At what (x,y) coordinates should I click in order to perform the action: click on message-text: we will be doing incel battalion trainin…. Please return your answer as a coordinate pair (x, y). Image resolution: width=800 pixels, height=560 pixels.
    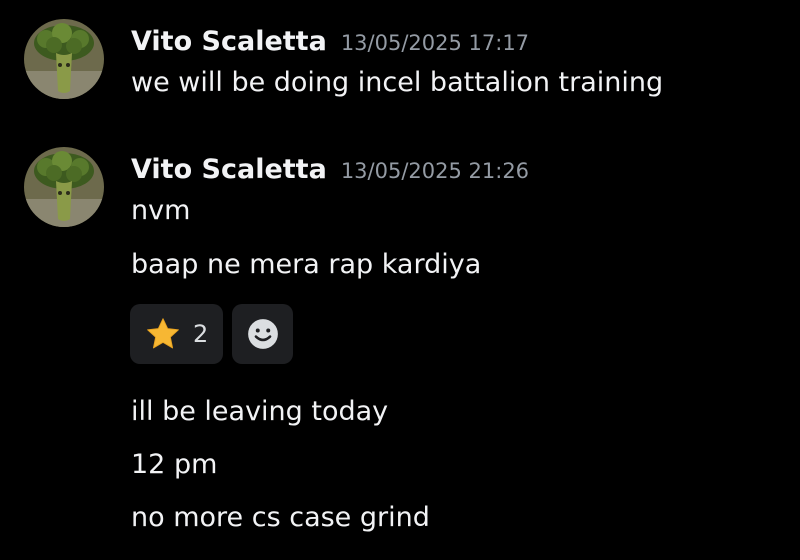
    Looking at the image, I should click on (397, 82).